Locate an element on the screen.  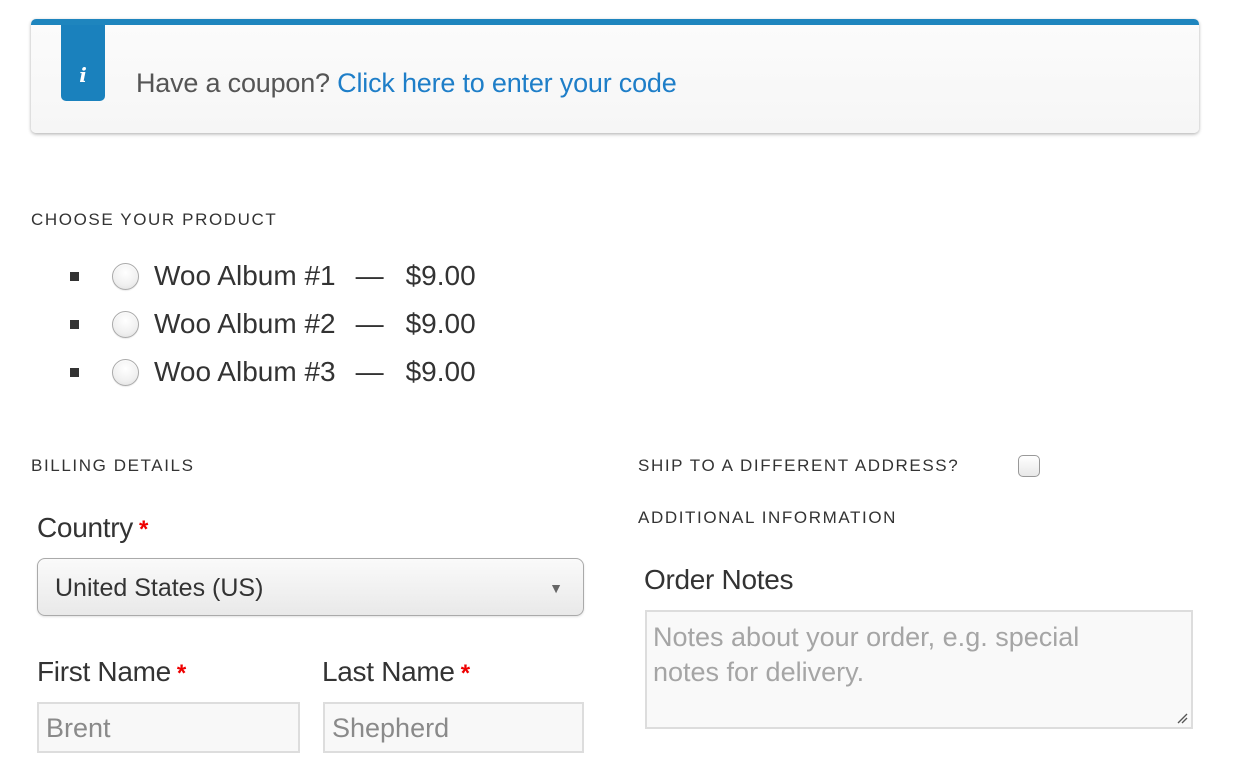
choose-product-heading: Choose Your Product is located at coordinates (154, 219).